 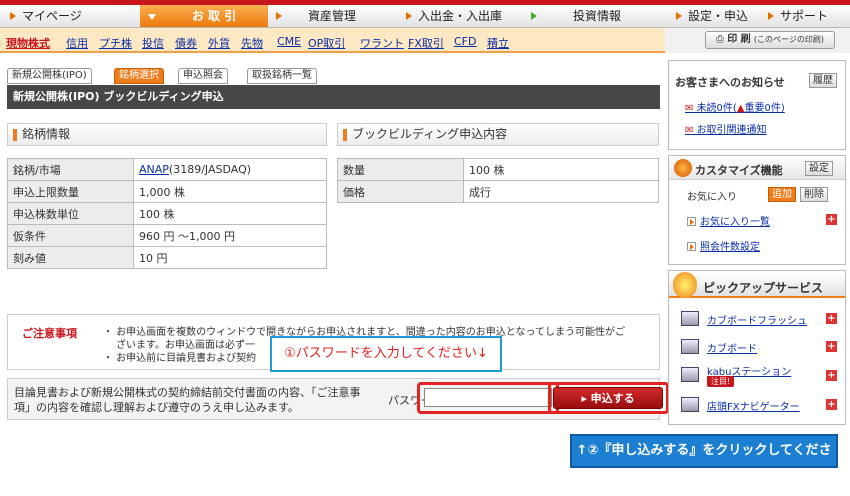 I want to click on nav-invest-info: 投資情報, so click(x=595, y=16).